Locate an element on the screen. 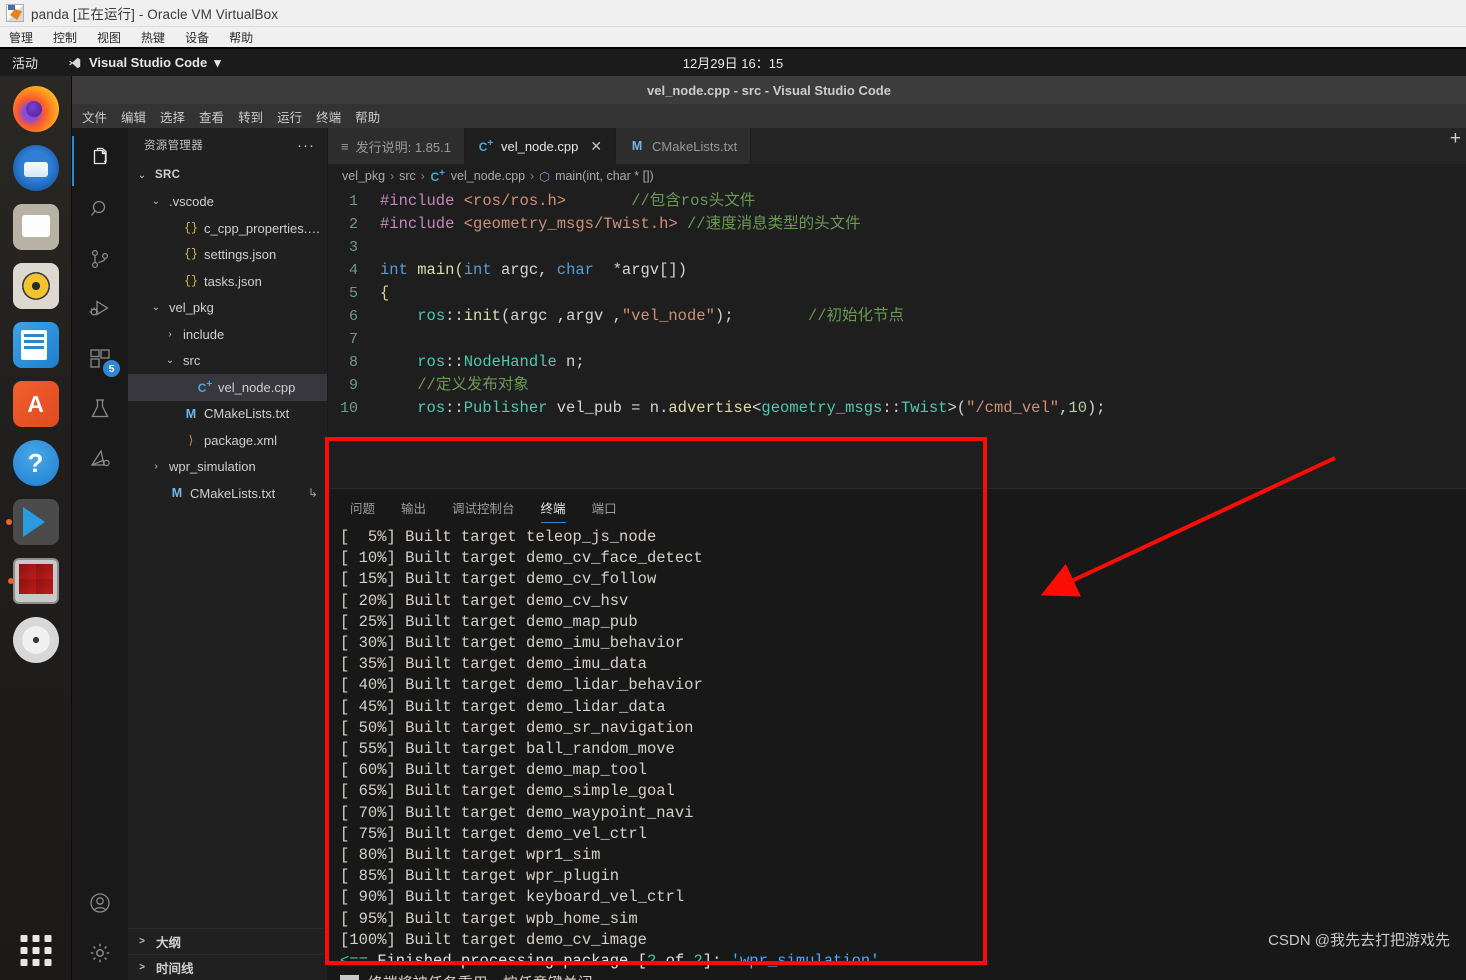 The width and height of the screenshot is (1466, 980). tree-item-include: › include is located at coordinates (227, 334).